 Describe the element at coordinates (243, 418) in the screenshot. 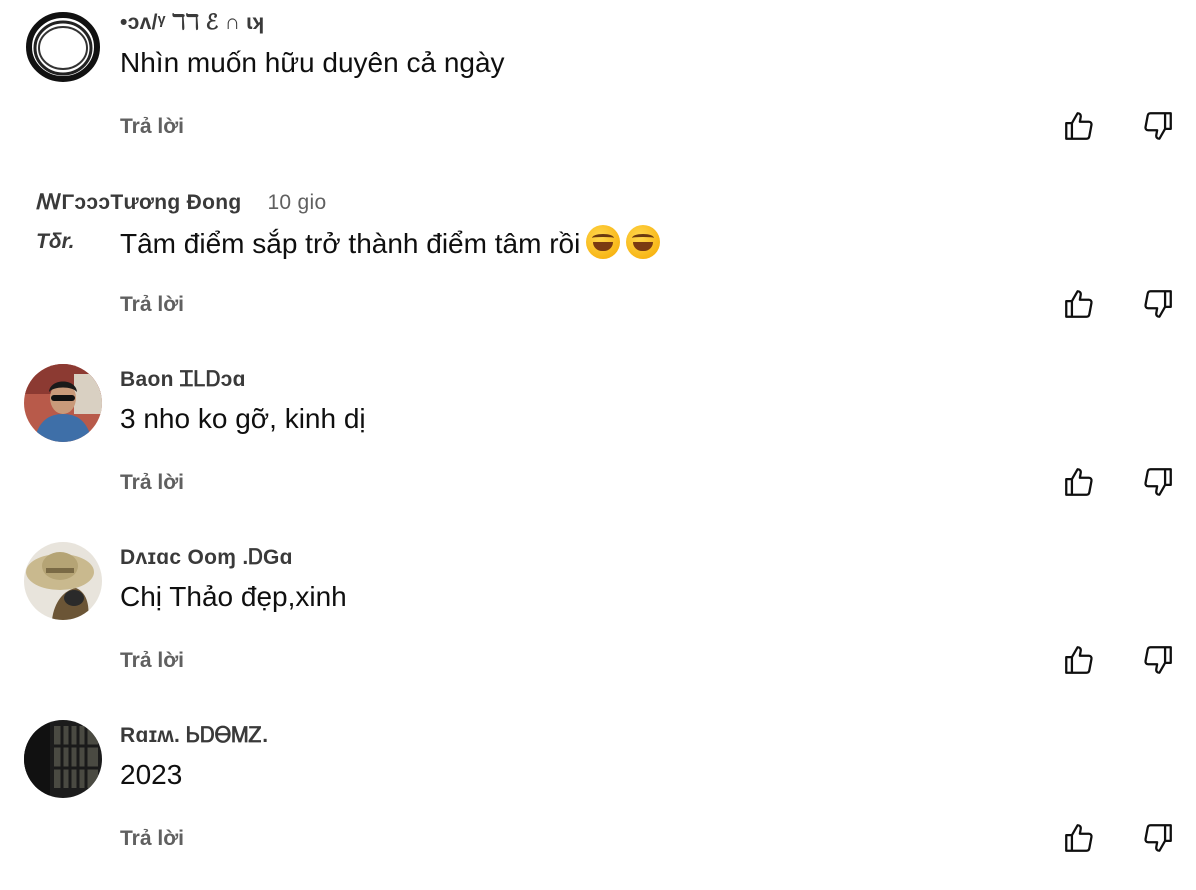

I see `comment-text: 3 nho ko gỡ, kinh dị` at that location.